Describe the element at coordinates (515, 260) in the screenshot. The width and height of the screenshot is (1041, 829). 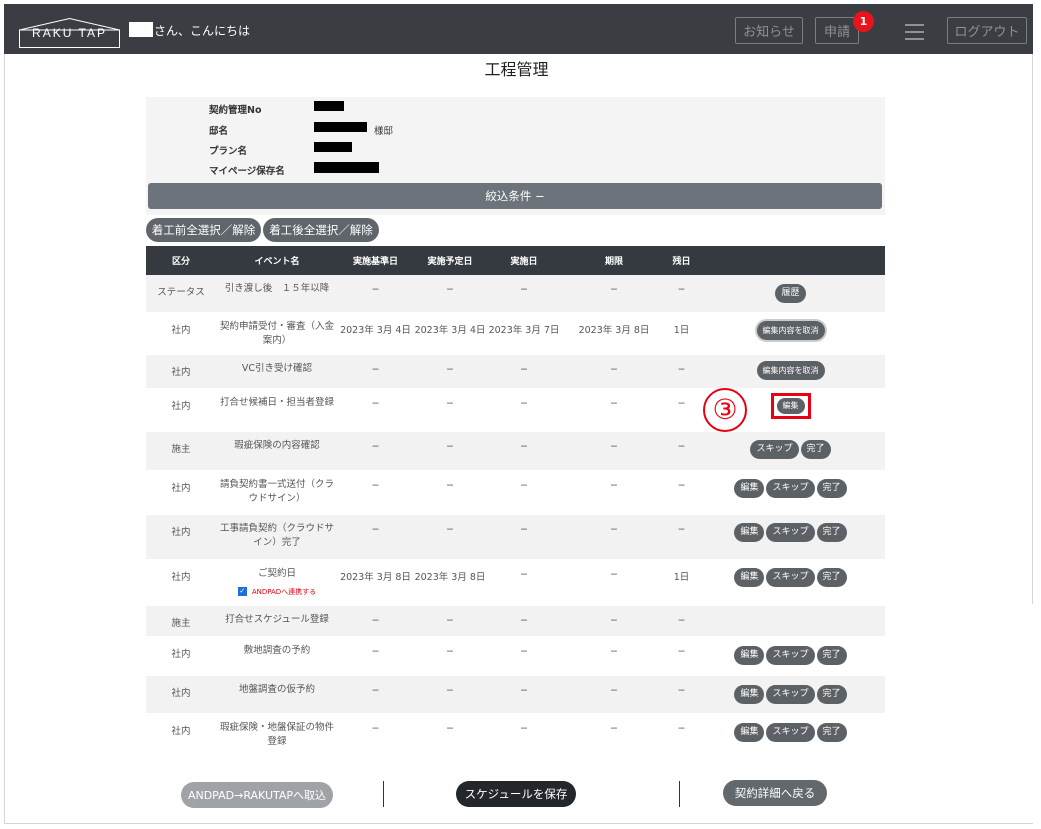
I see `table-header: 区分 イベント名 実施基準日 実施予定日 実施日 期限 残日` at that location.